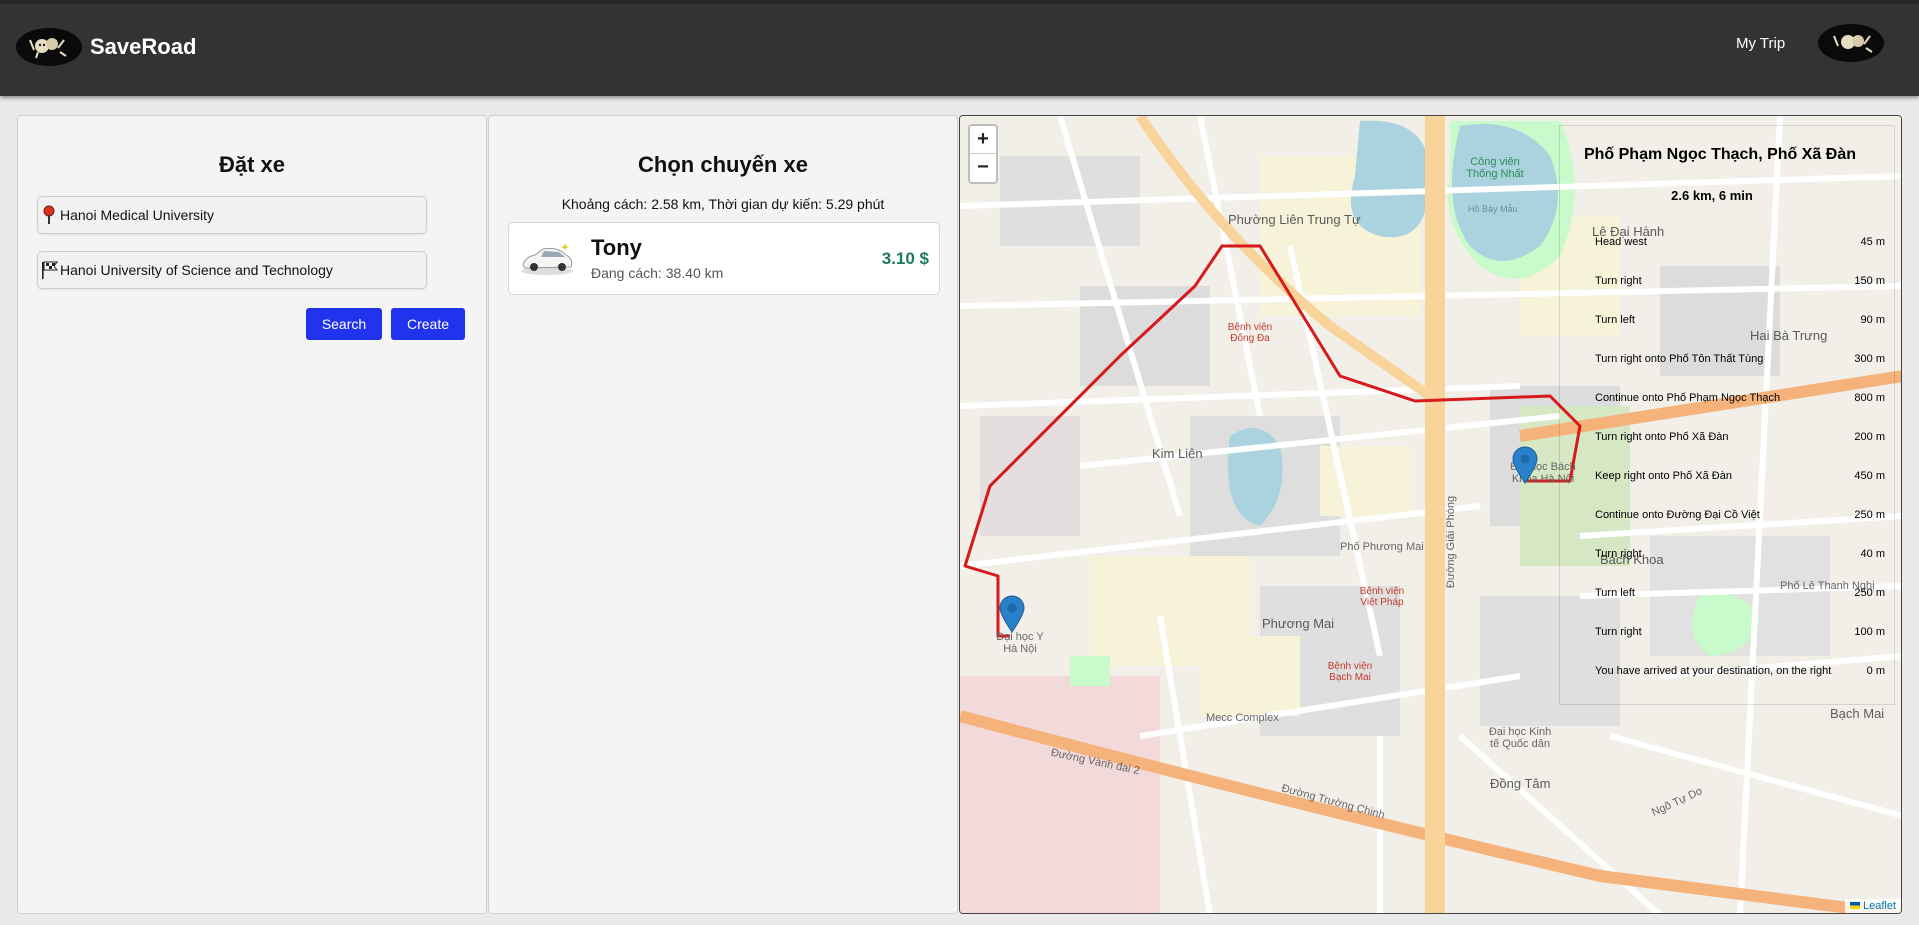  I want to click on origin-input, so click(240, 215).